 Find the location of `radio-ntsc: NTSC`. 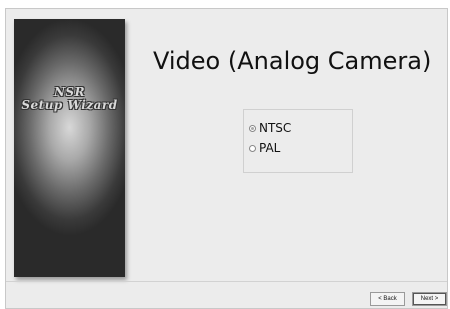

radio-ntsc: NTSC is located at coordinates (270, 128).